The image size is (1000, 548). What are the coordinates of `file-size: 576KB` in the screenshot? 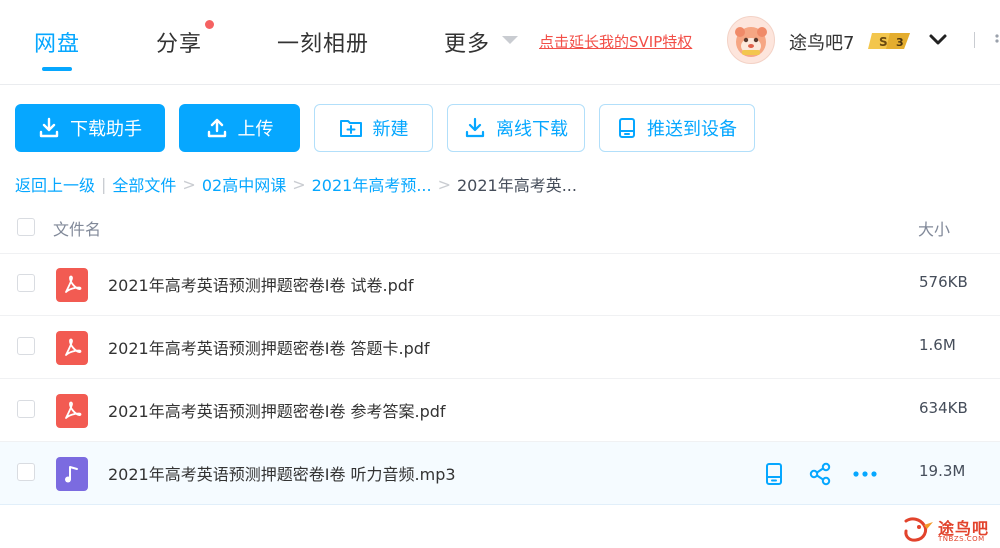 It's located at (943, 282).